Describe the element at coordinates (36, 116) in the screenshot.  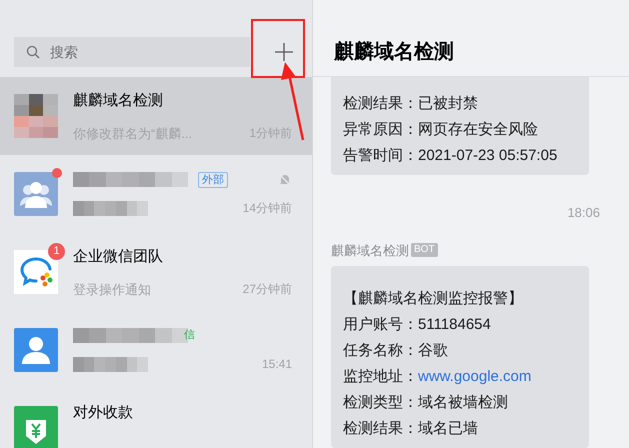
I see `blurred-avatar` at that location.